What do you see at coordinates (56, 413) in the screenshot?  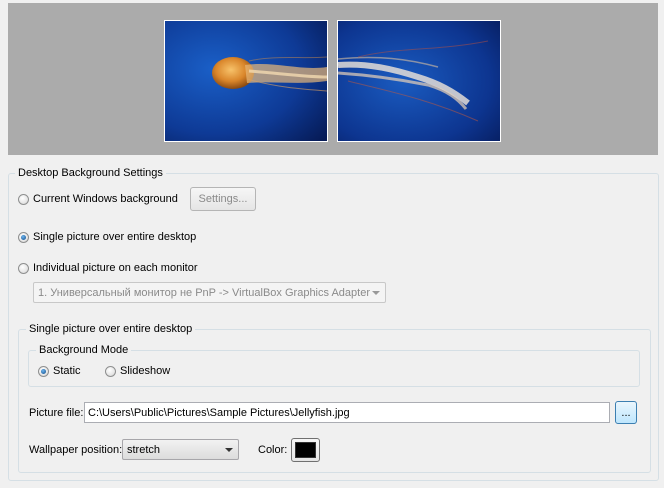 I see `picture-file-label: Picture file:` at bounding box center [56, 413].